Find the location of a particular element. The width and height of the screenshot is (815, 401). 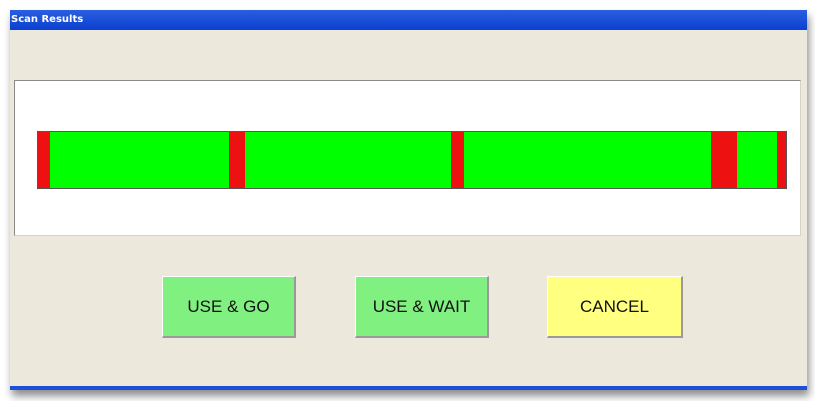

window-titlebar: Scan Results is located at coordinates (408, 20).